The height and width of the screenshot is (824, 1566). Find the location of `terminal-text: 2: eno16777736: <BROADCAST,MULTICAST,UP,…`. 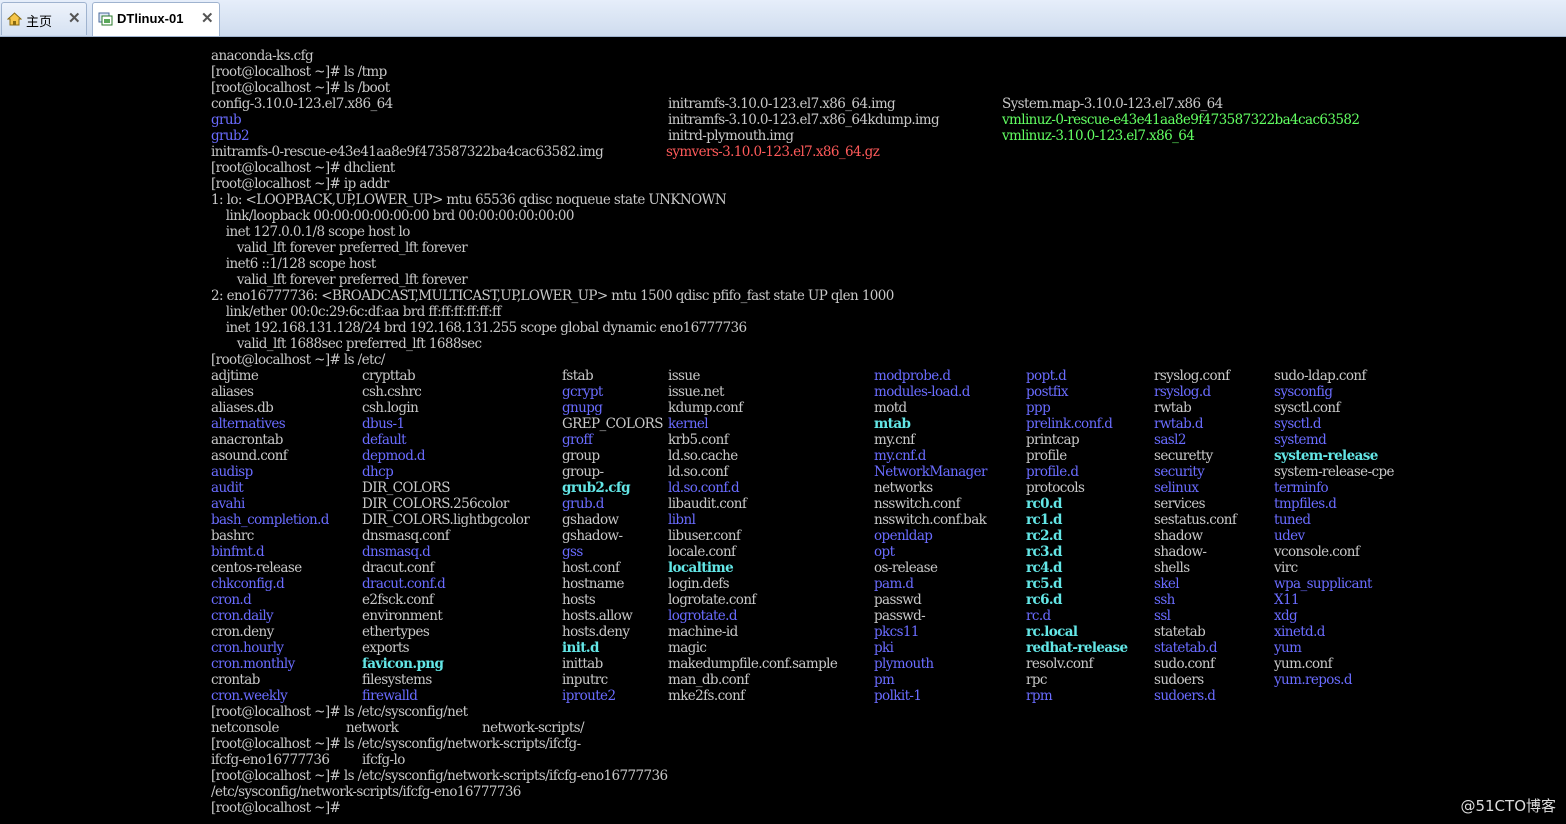

terminal-text: 2: eno16777736: <BROADCAST,MULTICAST,UP,… is located at coordinates (552, 296).